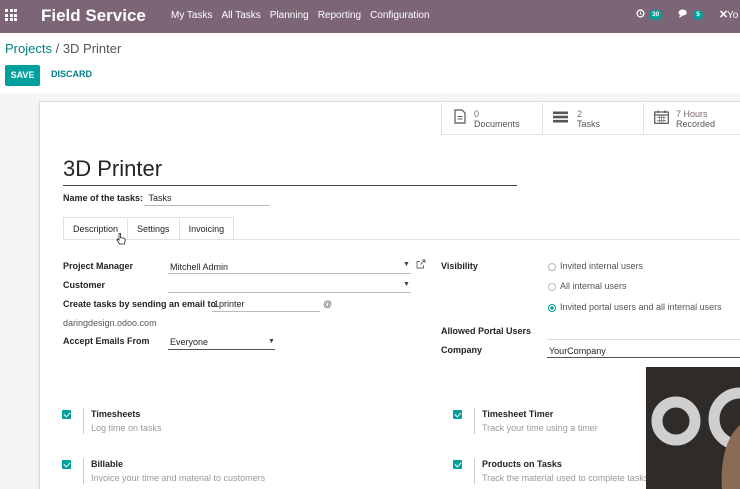 This screenshot has width=740, height=489. I want to click on breadcrumb-current: 3D Printer, so click(92, 48).